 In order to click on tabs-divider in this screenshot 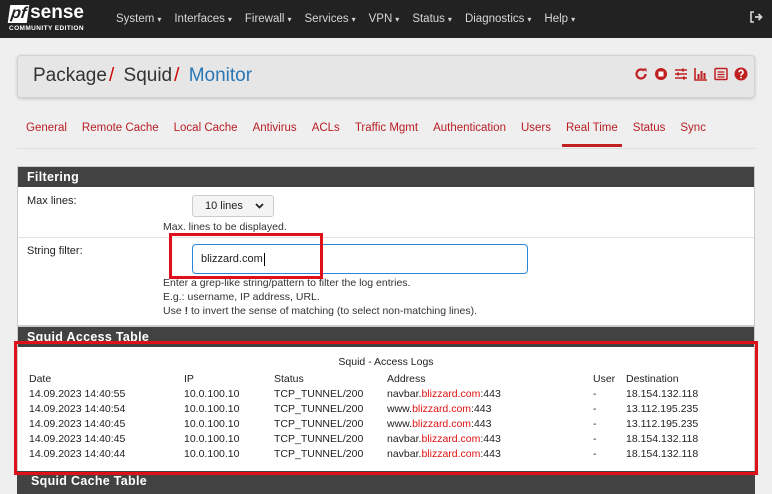, I will do `click(386, 148)`.